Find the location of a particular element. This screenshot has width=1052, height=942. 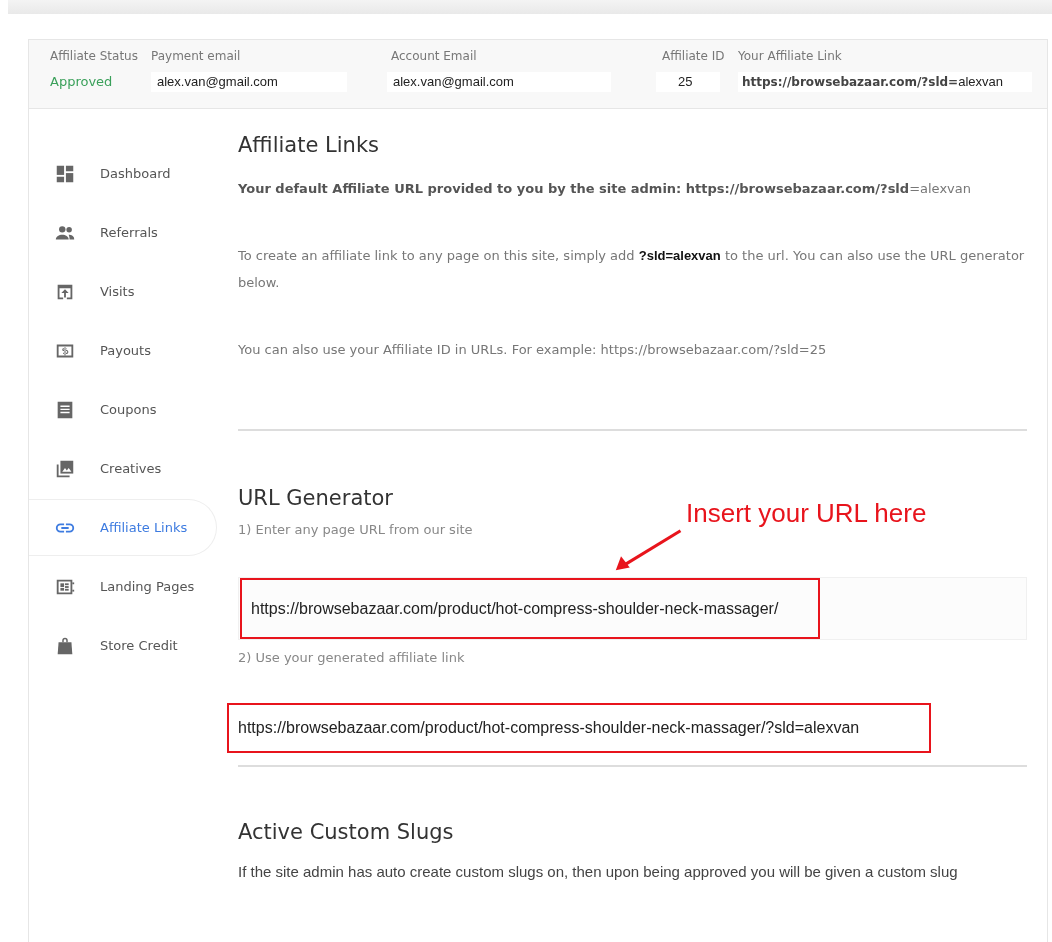

sidebar-item: Payouts is located at coordinates (123, 350).